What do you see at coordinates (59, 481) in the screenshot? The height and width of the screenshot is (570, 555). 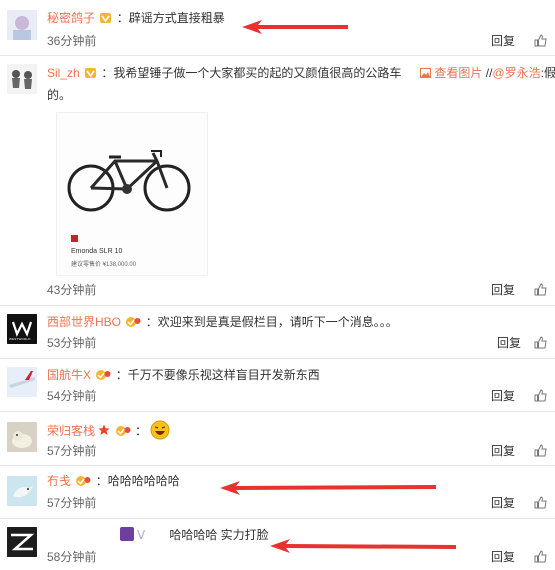 I see `commenter-name: 冇戋` at bounding box center [59, 481].